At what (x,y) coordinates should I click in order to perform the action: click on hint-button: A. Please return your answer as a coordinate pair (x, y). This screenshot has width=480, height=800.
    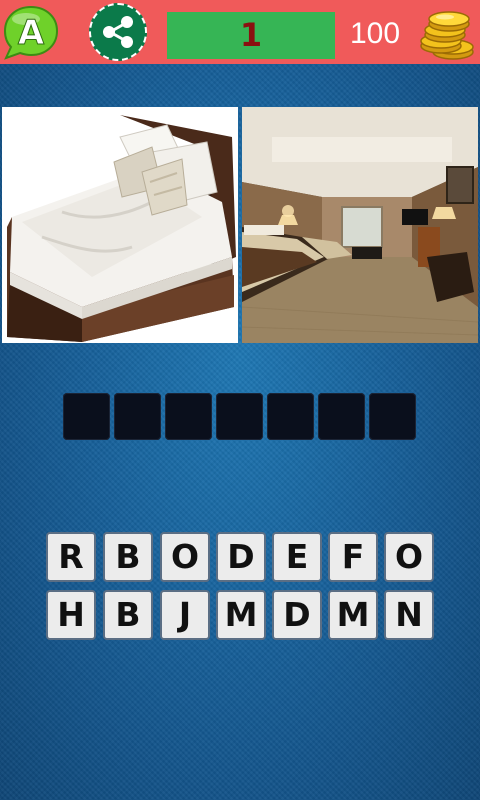
    Looking at the image, I should click on (31, 32).